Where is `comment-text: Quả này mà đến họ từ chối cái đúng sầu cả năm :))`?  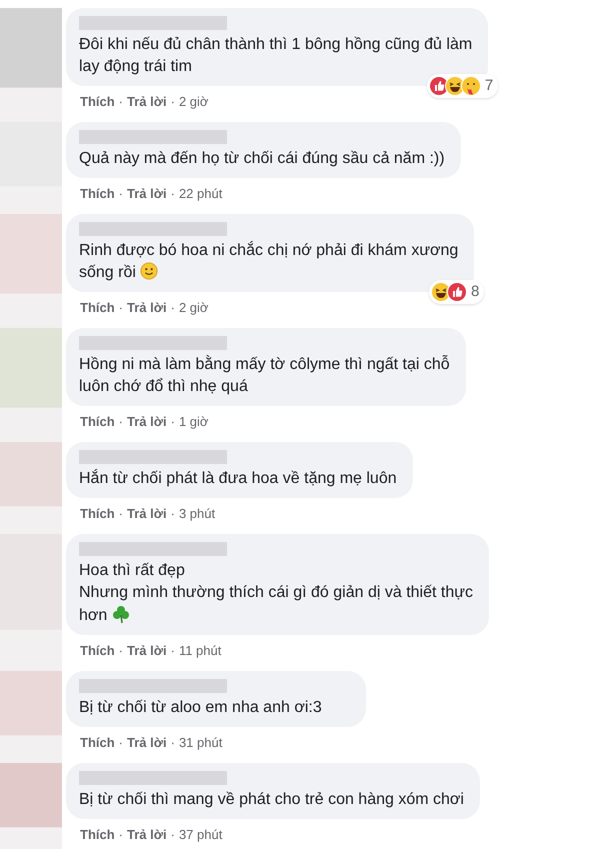 comment-text: Quả này mà đến họ từ chối cái đúng sầu cả năm :)) is located at coordinates (262, 159).